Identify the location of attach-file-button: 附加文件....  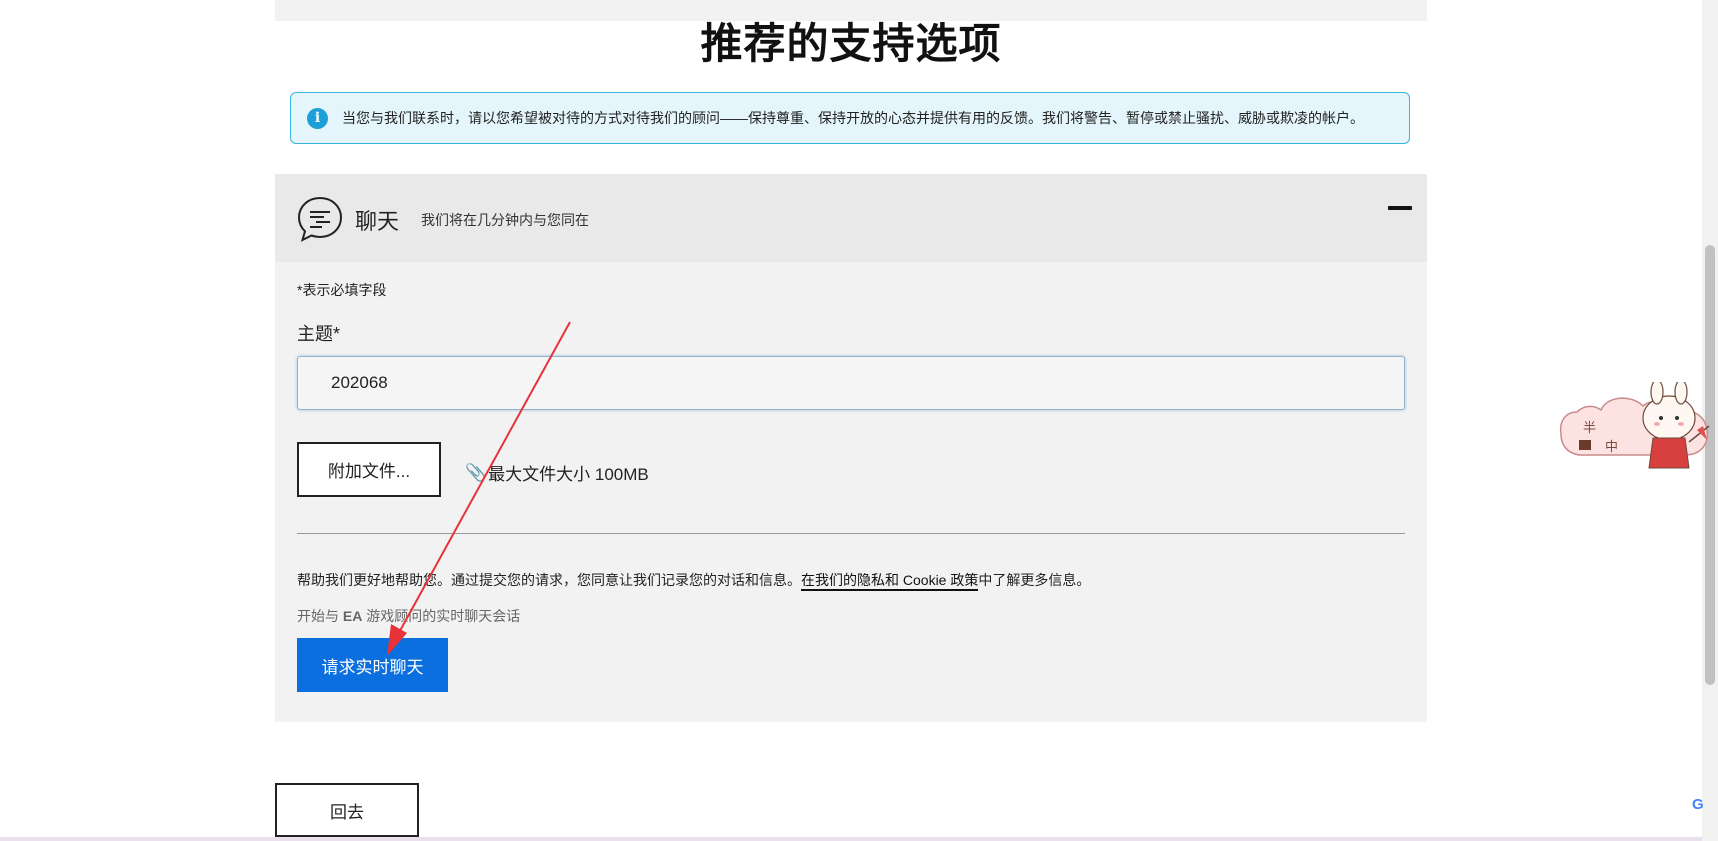
(369, 469).